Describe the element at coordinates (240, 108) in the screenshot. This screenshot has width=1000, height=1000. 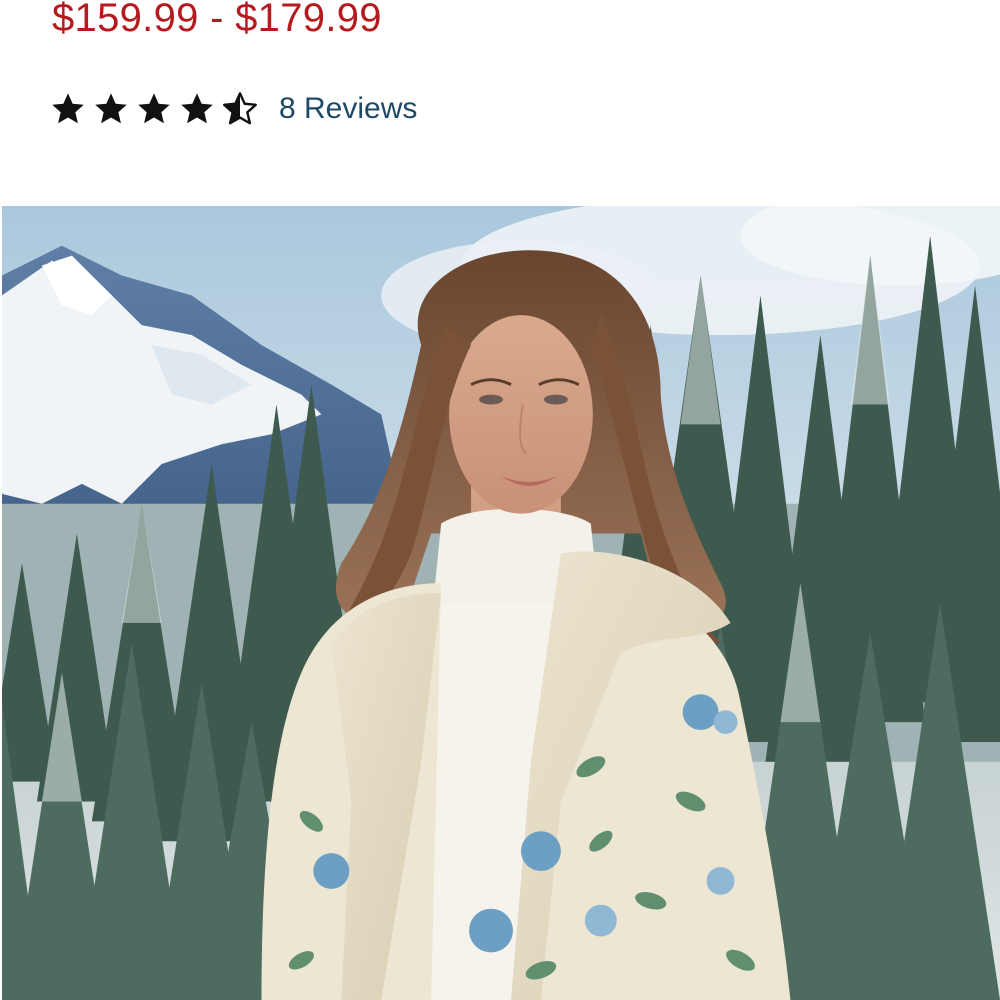
I see `half-star-icon` at that location.